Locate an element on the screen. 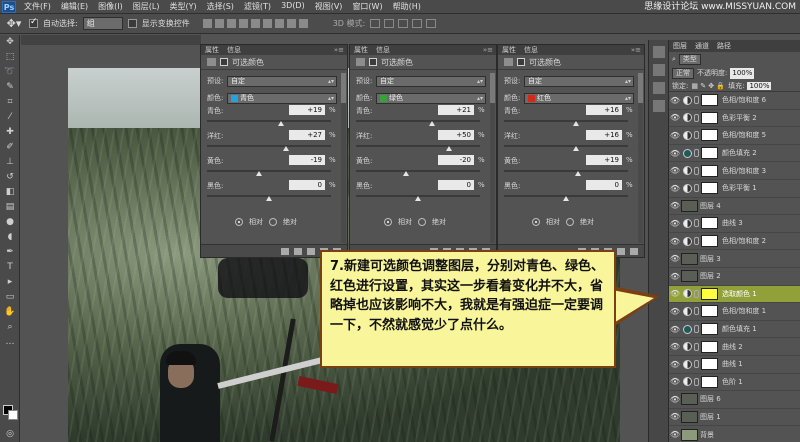  layer-filter-dropdown: 类型 is located at coordinates (689, 59).